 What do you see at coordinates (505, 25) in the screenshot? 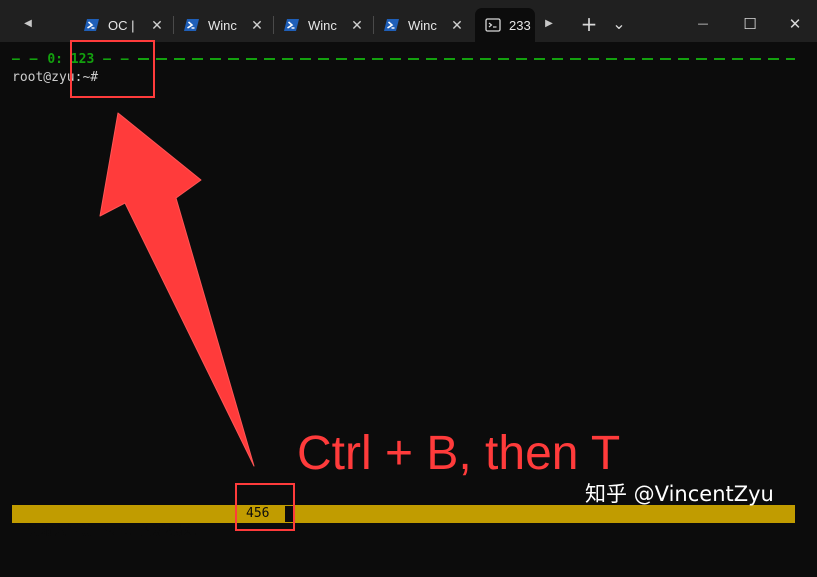
I see `tab-5-active: 233` at bounding box center [505, 25].